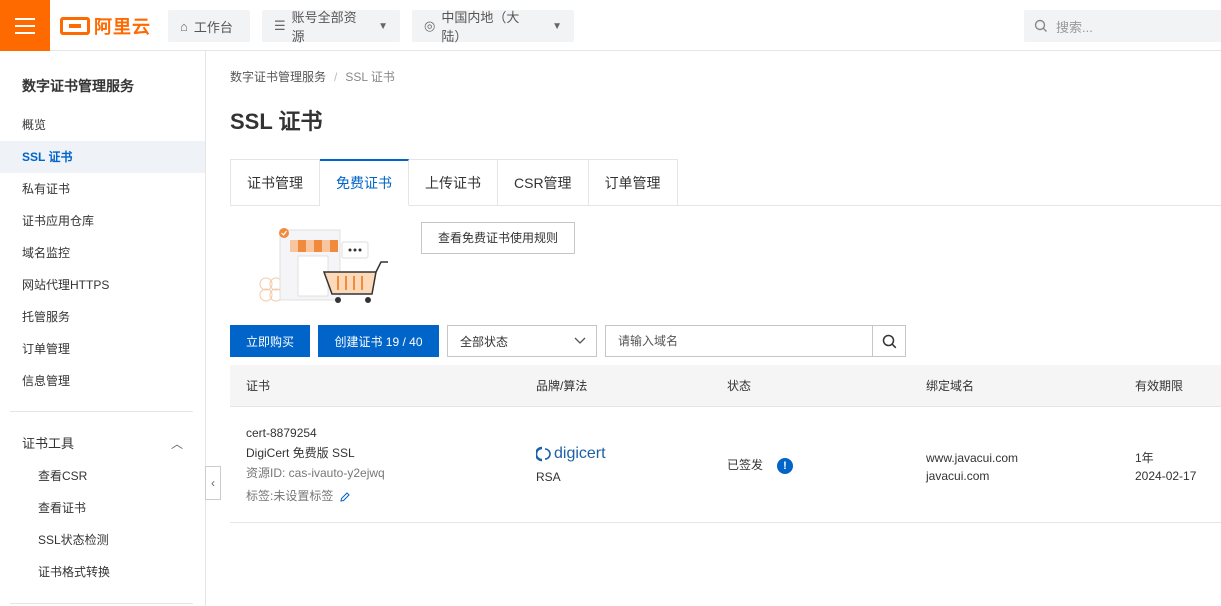 The image size is (1221, 606). What do you see at coordinates (25, 25) in the screenshot?
I see `hamburger-menu-icon` at bounding box center [25, 25].